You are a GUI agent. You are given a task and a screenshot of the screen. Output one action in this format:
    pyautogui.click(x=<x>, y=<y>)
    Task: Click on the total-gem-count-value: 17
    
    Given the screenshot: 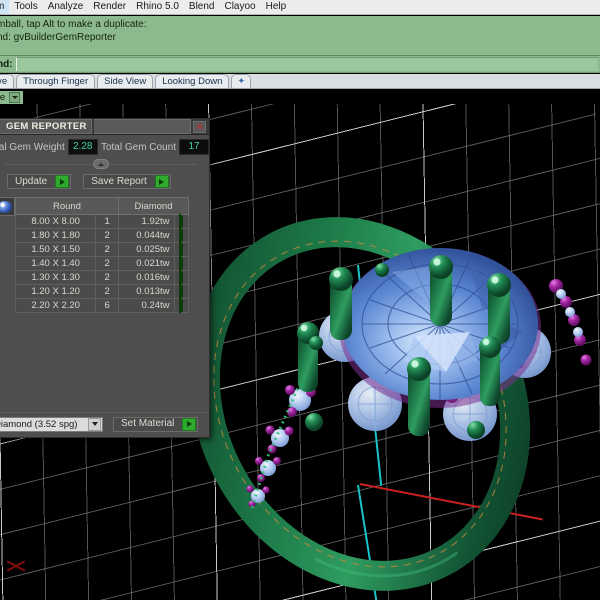 What is the action you would take?
    pyautogui.click(x=194, y=147)
    